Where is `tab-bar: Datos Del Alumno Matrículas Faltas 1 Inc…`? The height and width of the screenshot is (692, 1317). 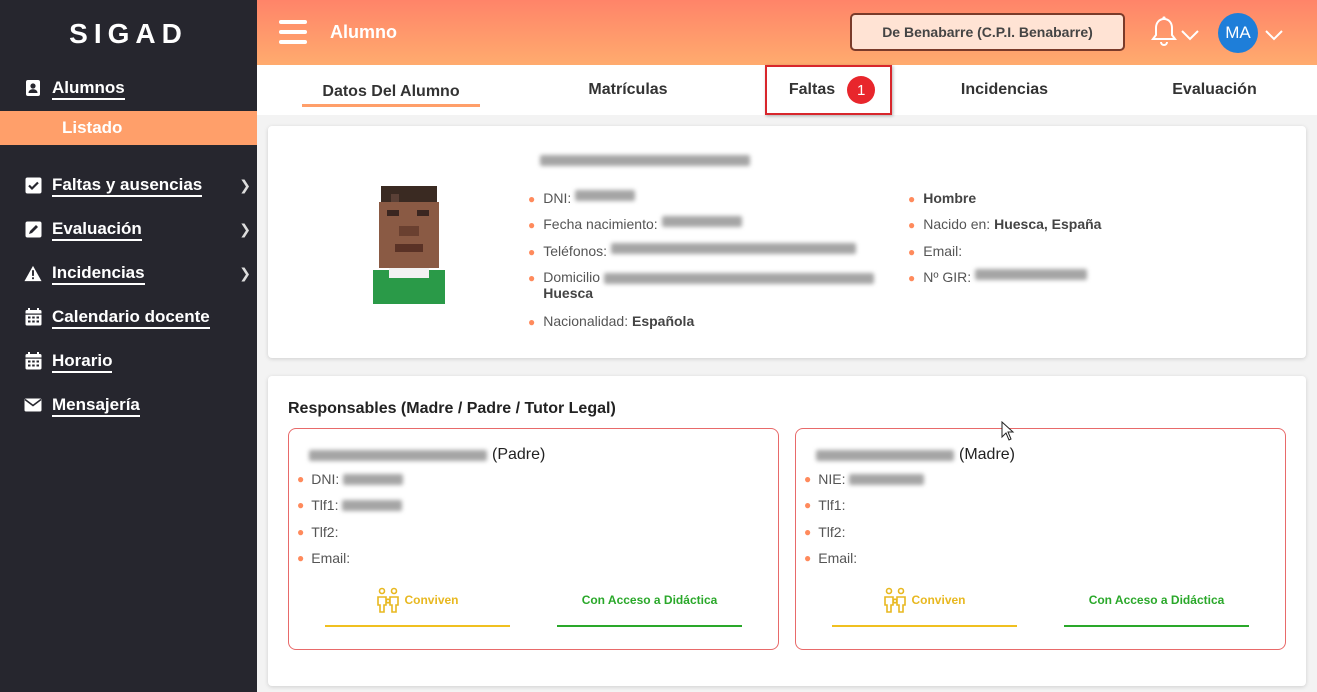 tab-bar: Datos Del Alumno Matrículas Faltas 1 Inc… is located at coordinates (787, 90).